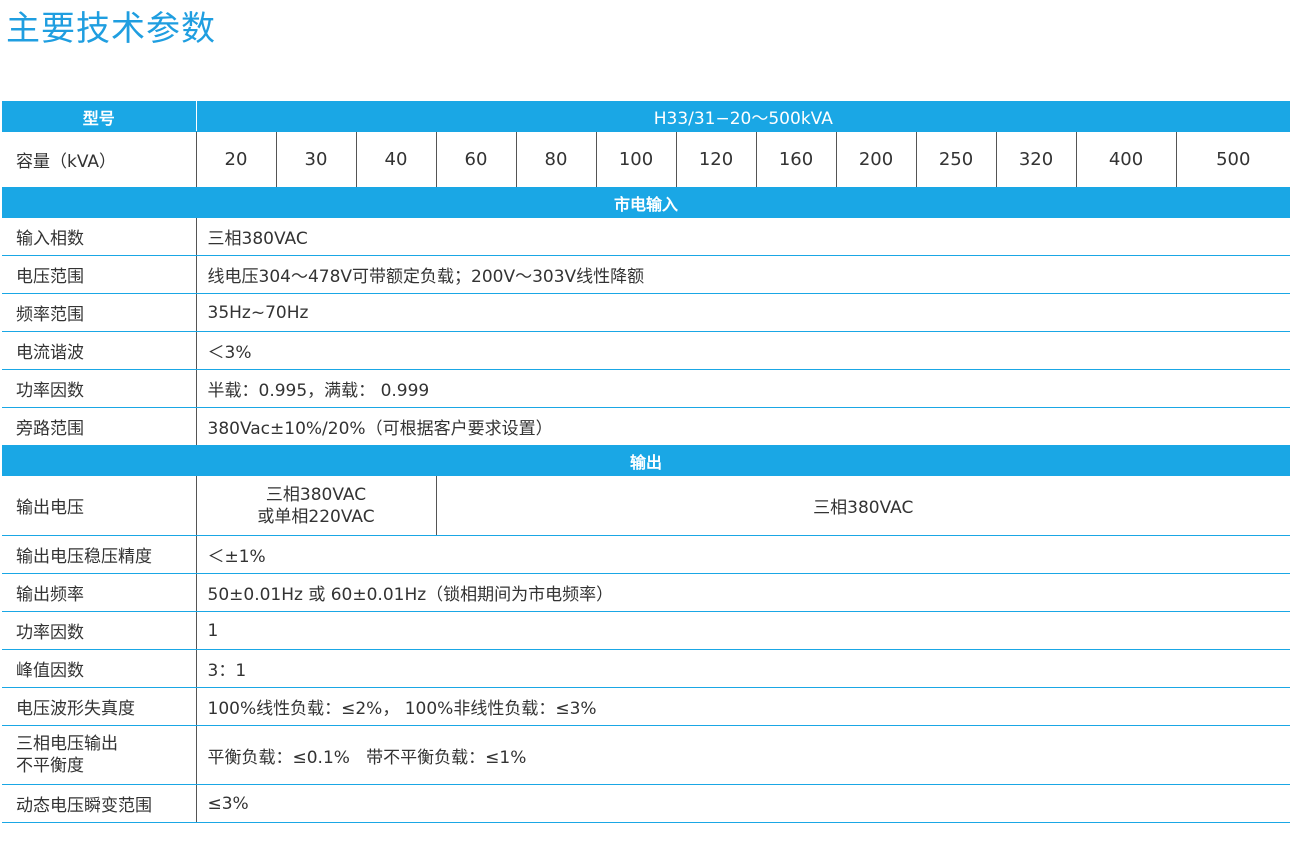 Image resolution: width=1291 pixels, height=856 pixels. I want to click on spec-value: 线电压304～478V可带额定负载；200V～303V线性降额, so click(743, 274).